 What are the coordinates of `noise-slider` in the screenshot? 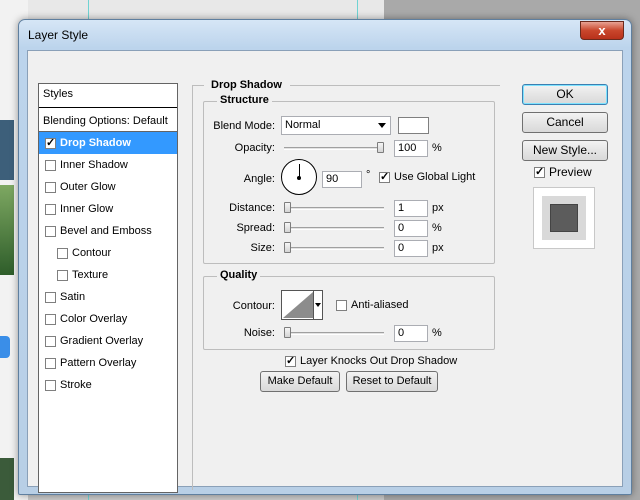 It's located at (334, 333).